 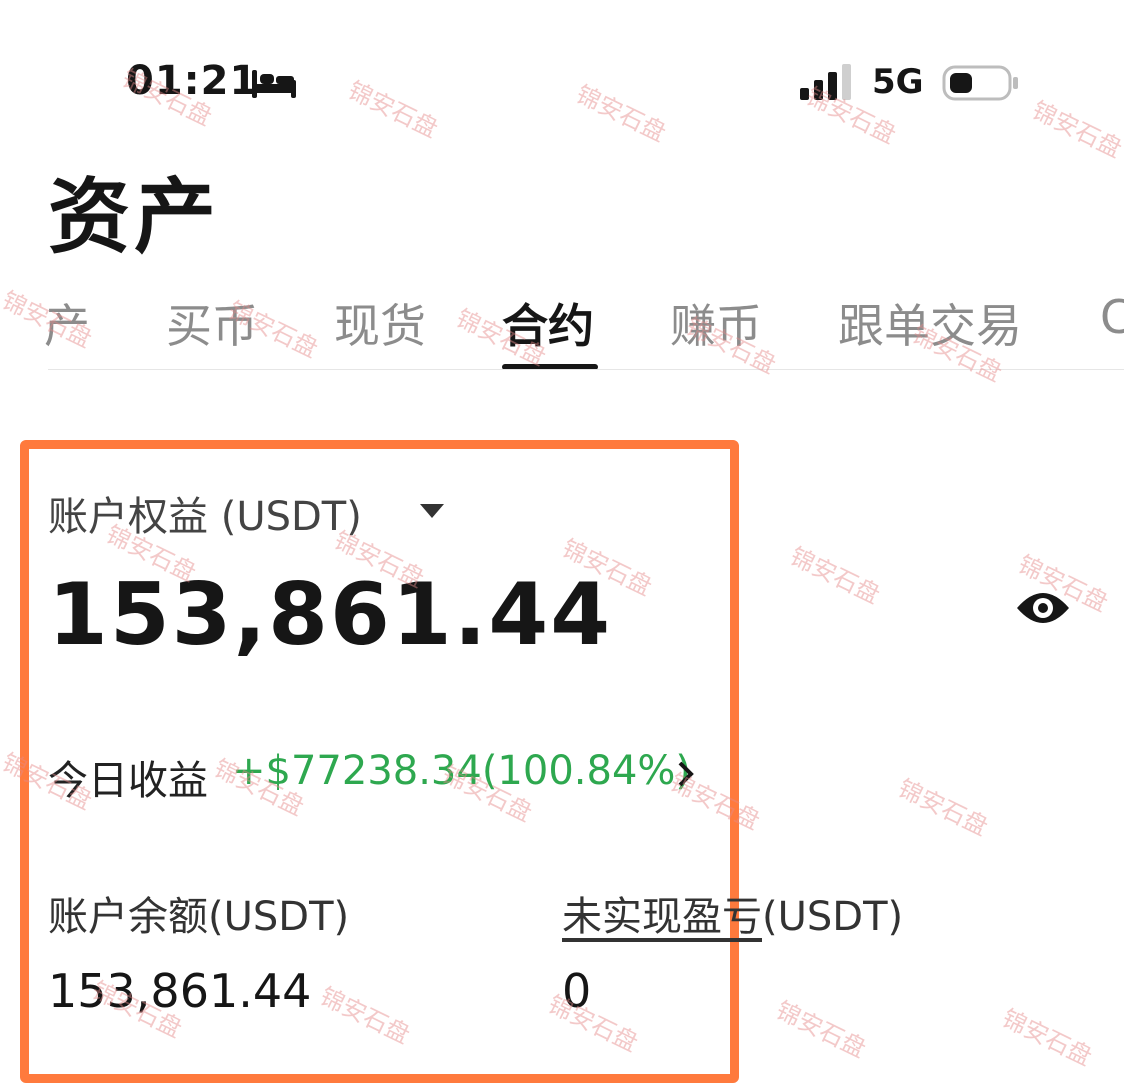 What do you see at coordinates (67, 323) in the screenshot?
I see `tab-overview: 产` at bounding box center [67, 323].